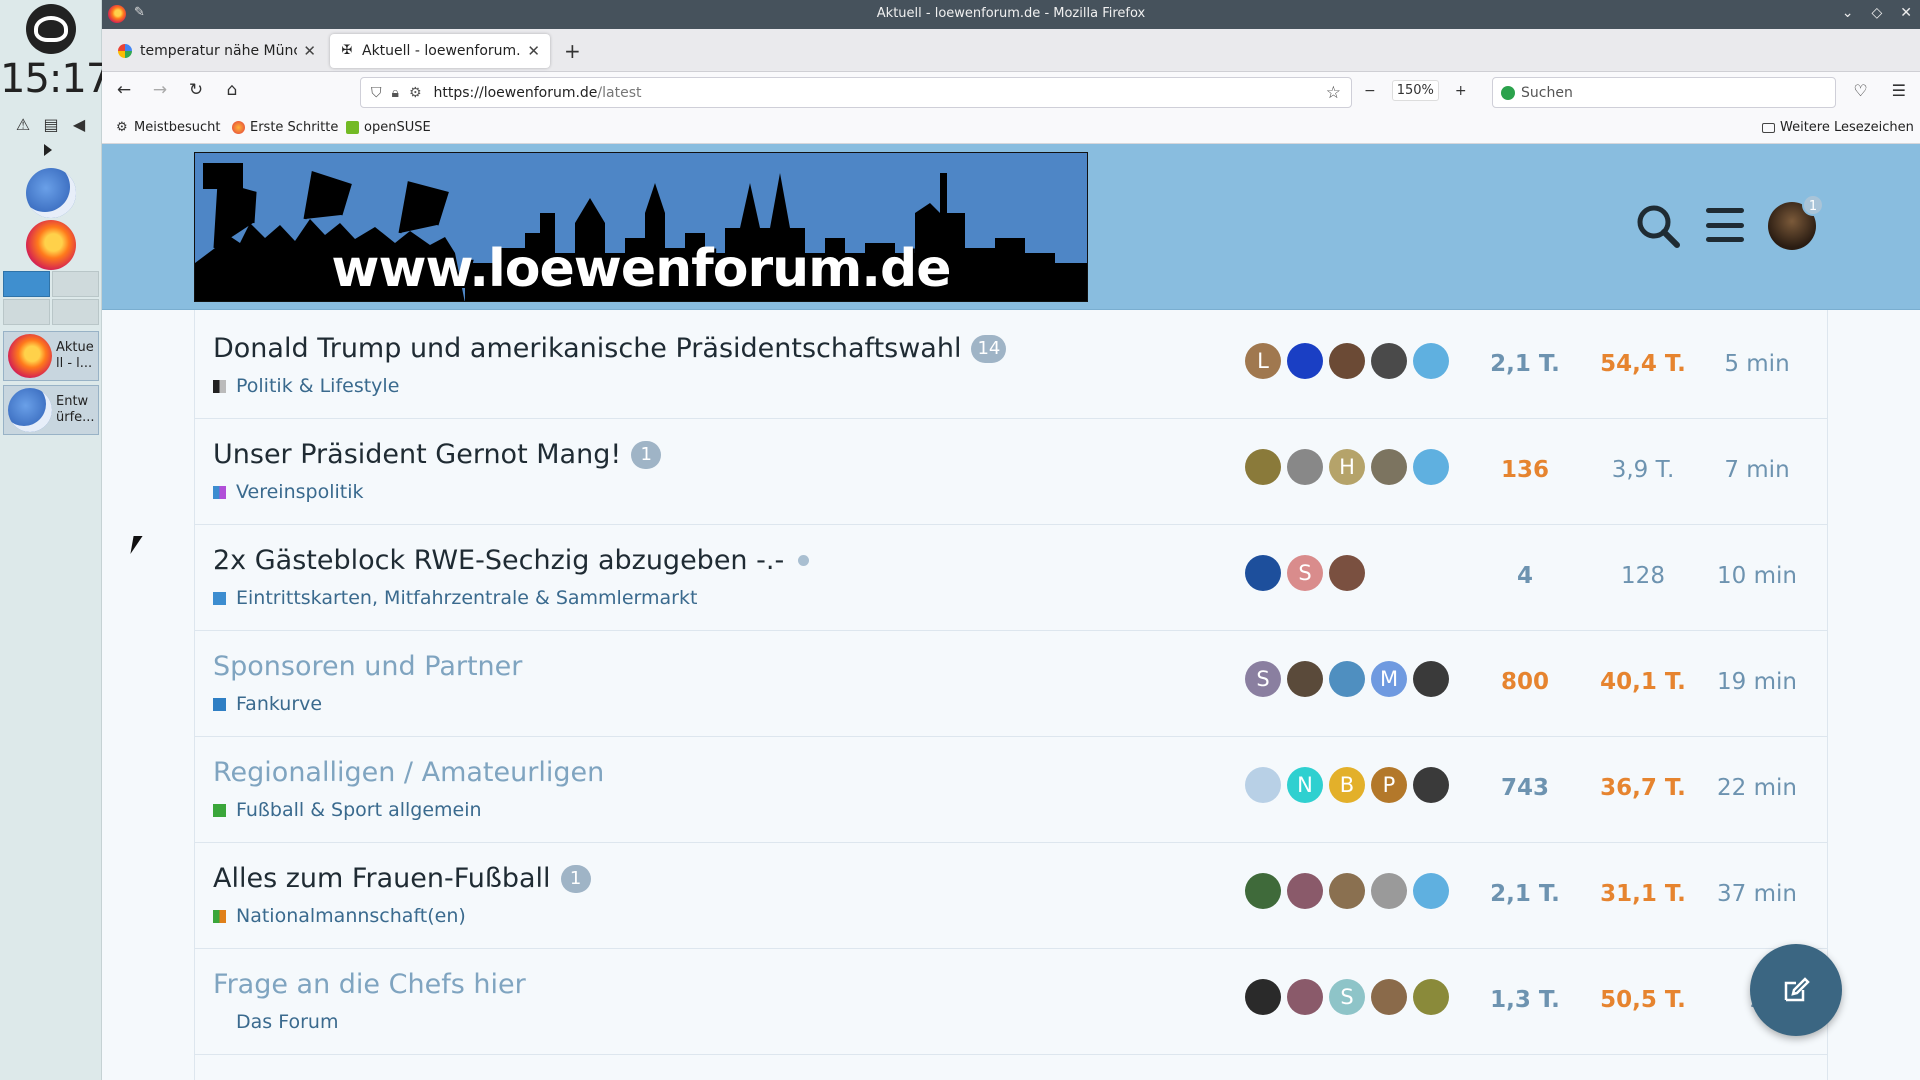  What do you see at coordinates (51, 298) in the screenshot?
I see `virtual-desktop-pager` at bounding box center [51, 298].